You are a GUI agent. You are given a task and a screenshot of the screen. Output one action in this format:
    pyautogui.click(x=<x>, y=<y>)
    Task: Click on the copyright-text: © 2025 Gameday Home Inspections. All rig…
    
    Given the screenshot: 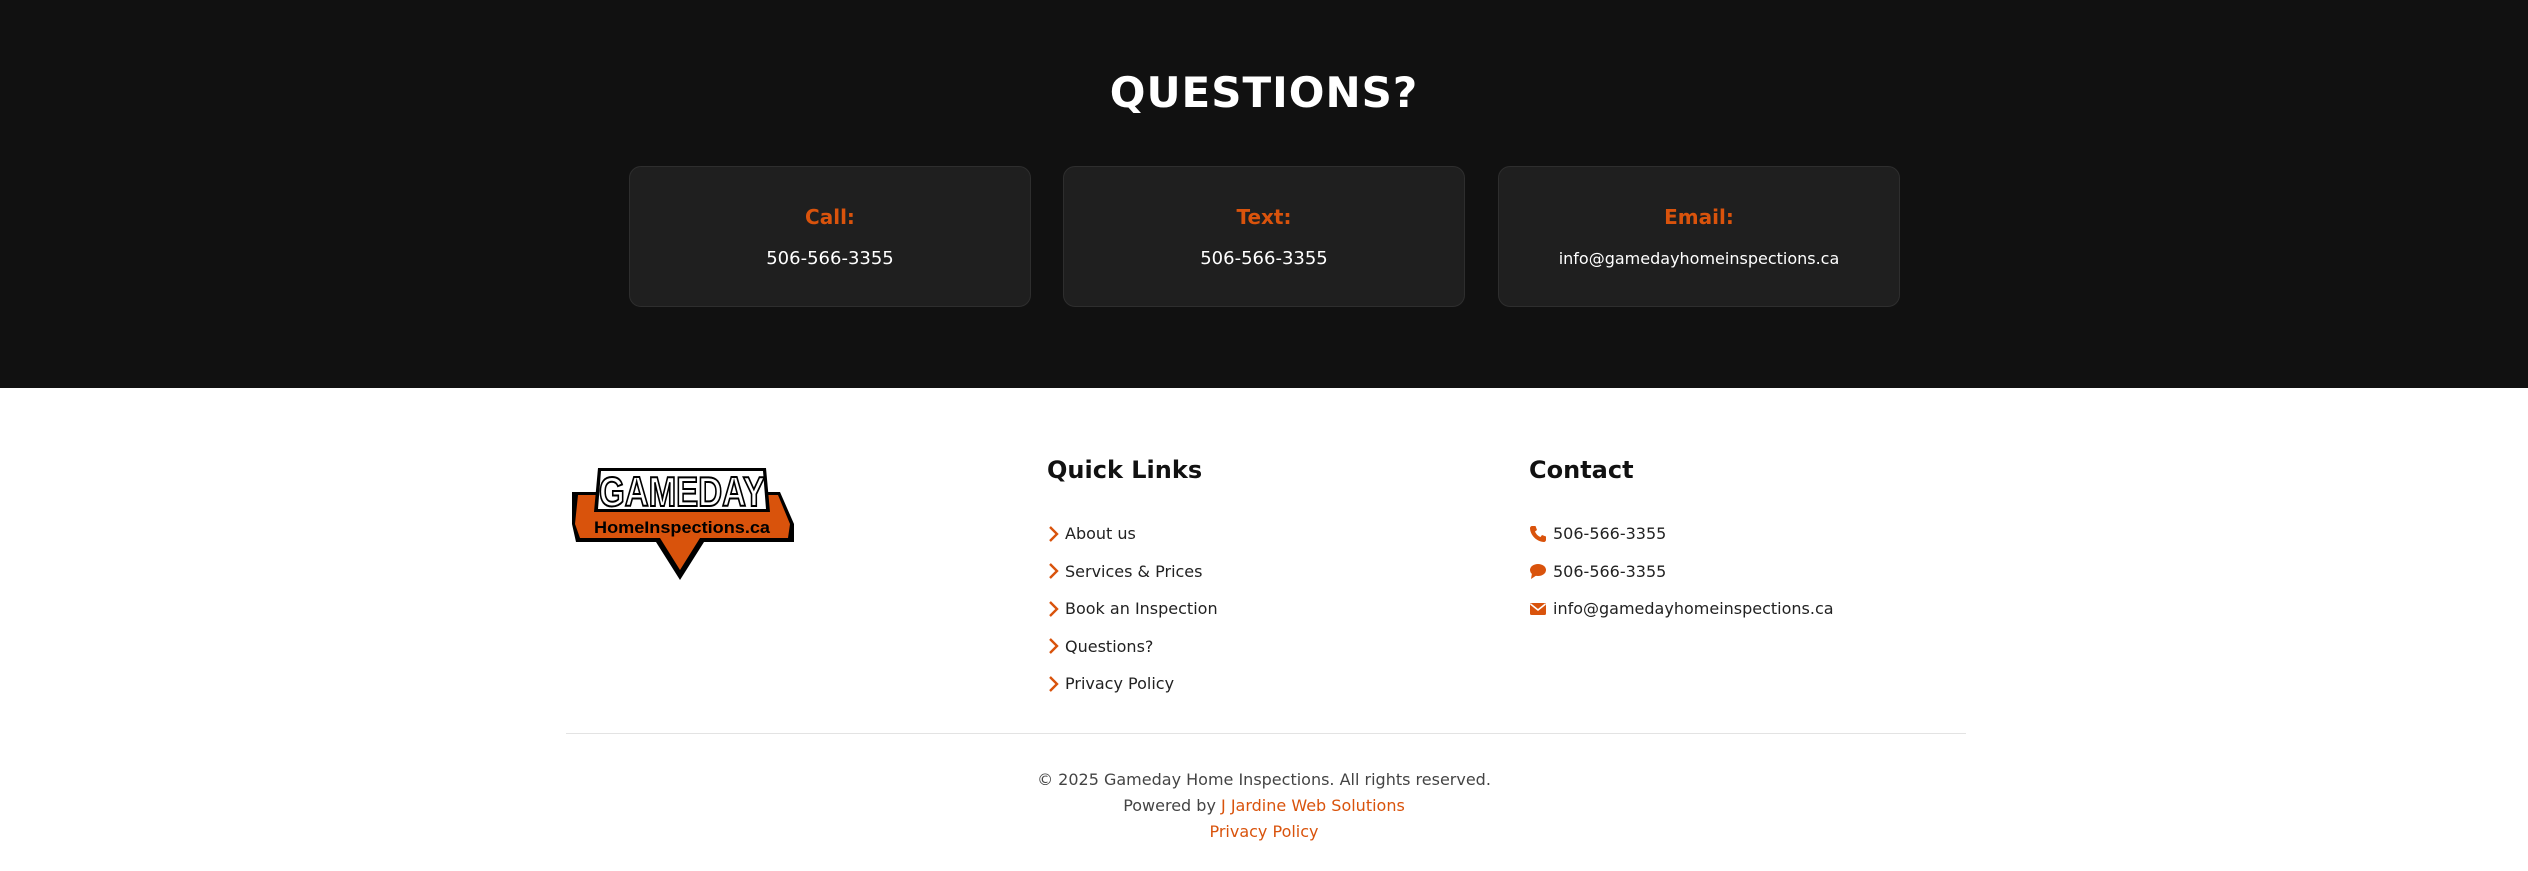 What is the action you would take?
    pyautogui.click(x=1264, y=779)
    